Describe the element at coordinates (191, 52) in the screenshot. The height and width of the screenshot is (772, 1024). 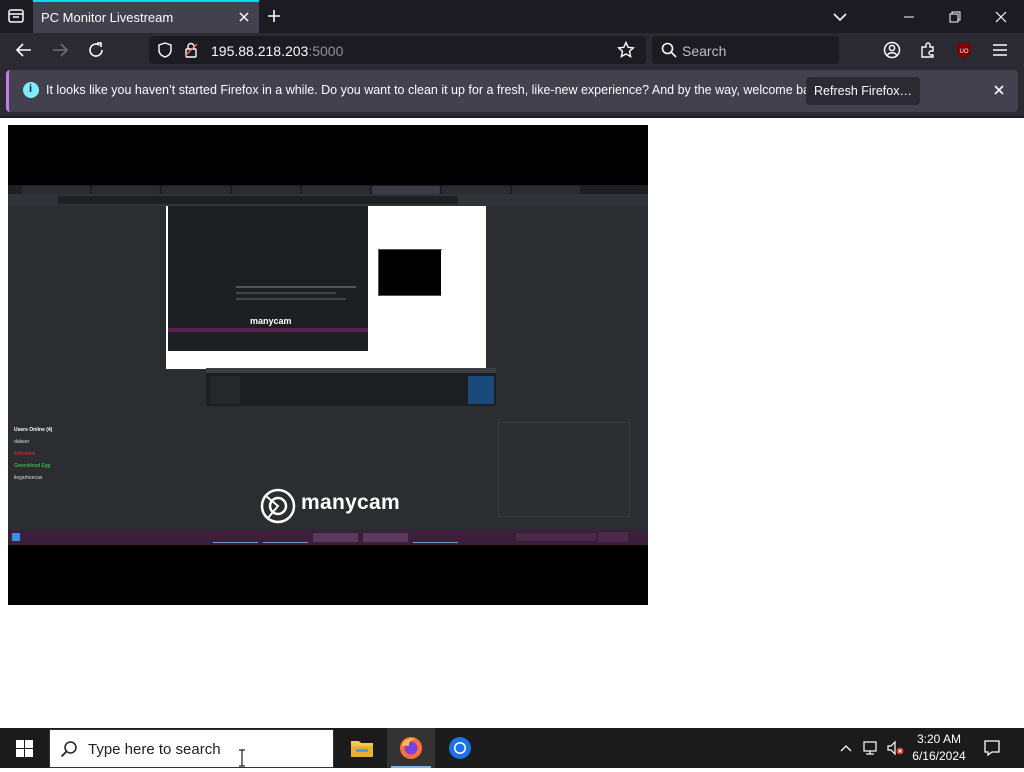
I see `insecure-lock-icon` at that location.